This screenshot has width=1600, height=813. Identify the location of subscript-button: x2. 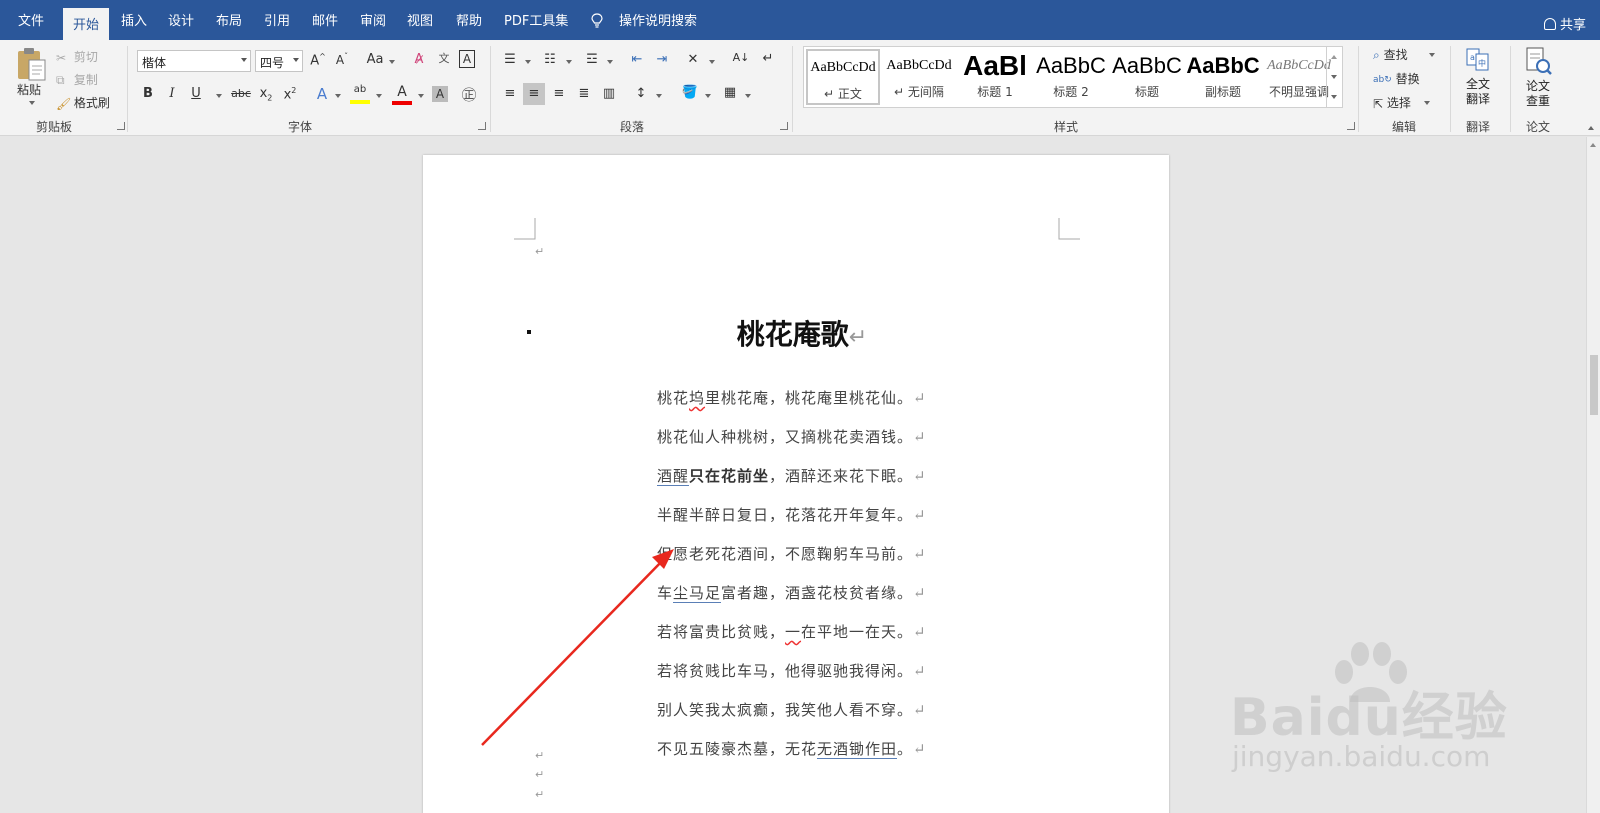
(266, 94).